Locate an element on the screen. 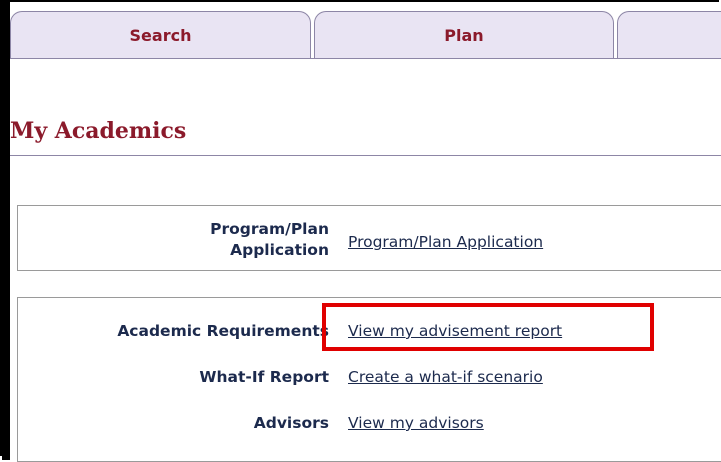 The height and width of the screenshot is (462, 721). title-divider is located at coordinates (365, 155).